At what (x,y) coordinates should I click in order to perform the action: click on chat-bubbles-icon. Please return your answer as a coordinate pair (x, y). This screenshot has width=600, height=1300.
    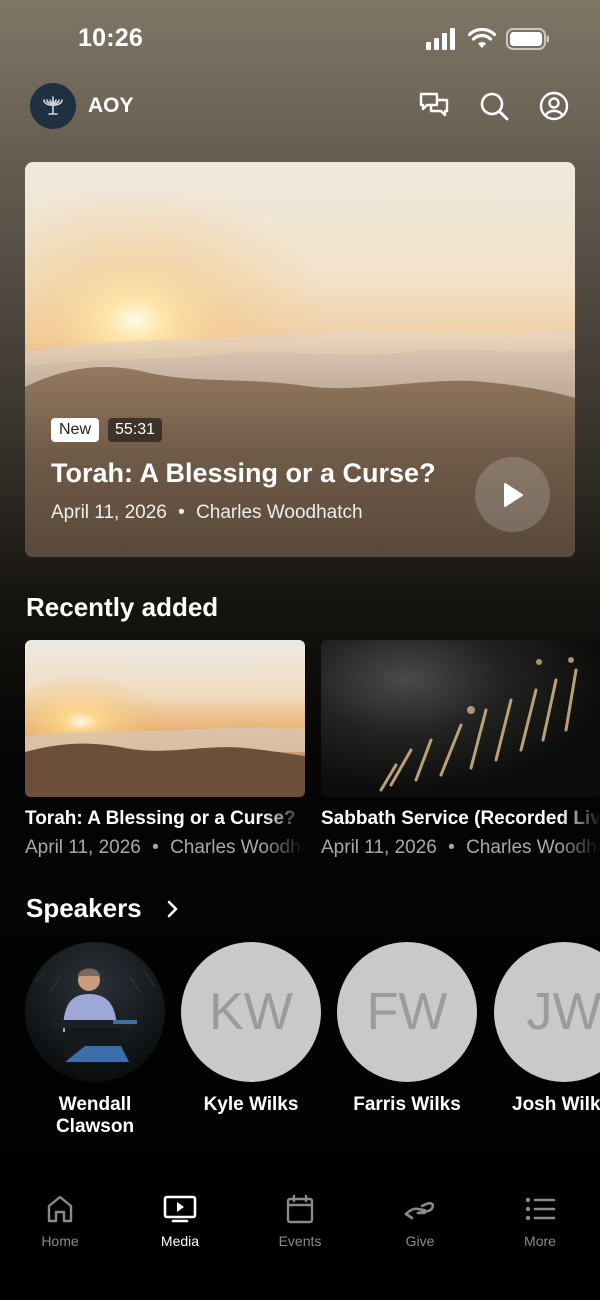
    Looking at the image, I should click on (434, 104).